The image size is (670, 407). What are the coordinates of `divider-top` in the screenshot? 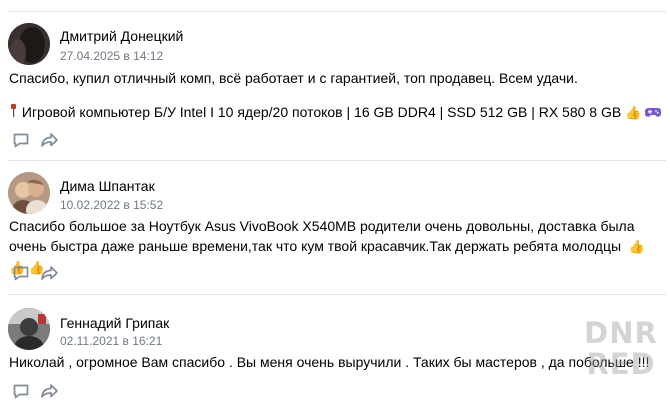 It's located at (337, 11).